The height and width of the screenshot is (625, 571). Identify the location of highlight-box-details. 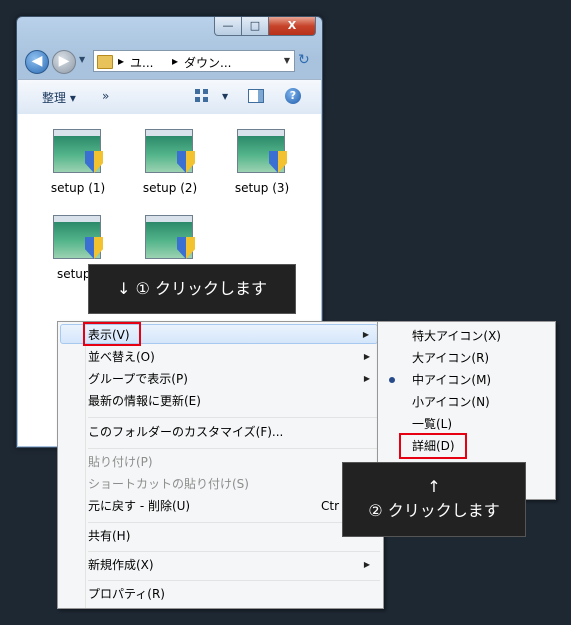
(433, 446).